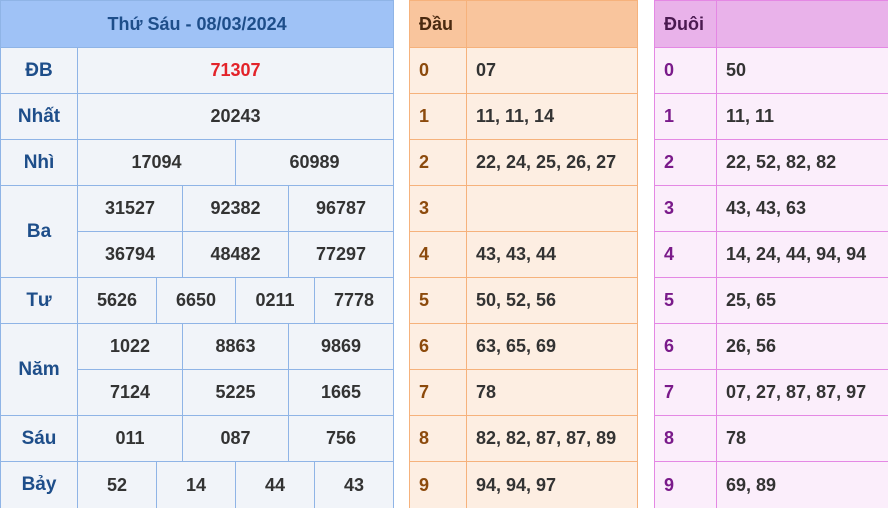  What do you see at coordinates (802, 116) in the screenshot?
I see `row-values: 11, 11` at bounding box center [802, 116].